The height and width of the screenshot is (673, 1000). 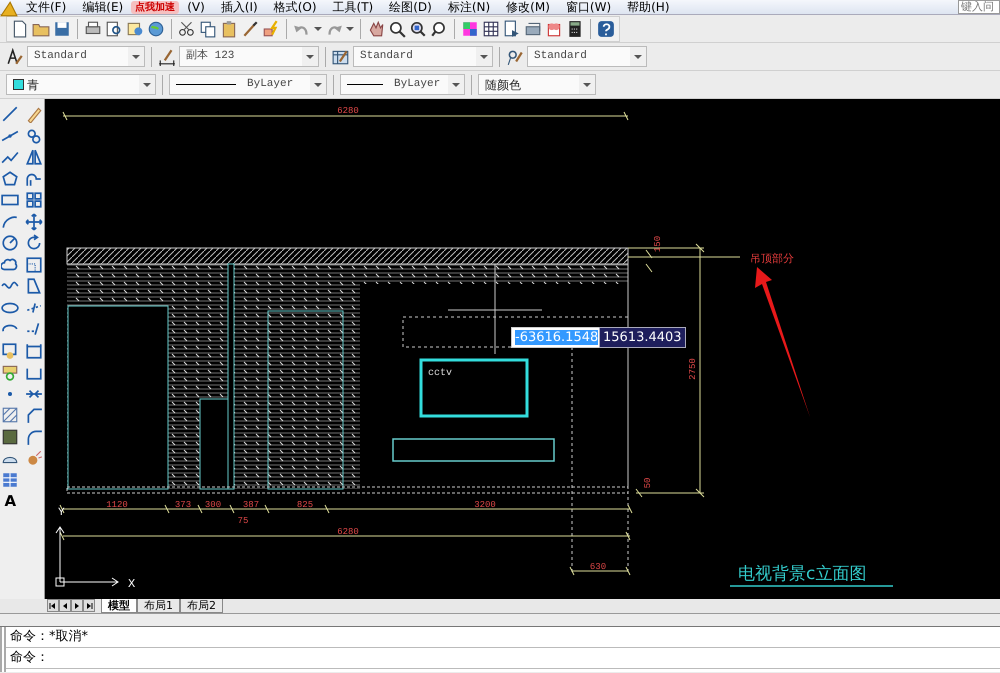 What do you see at coordinates (20, 29) in the screenshot?
I see `new-file-icon` at bounding box center [20, 29].